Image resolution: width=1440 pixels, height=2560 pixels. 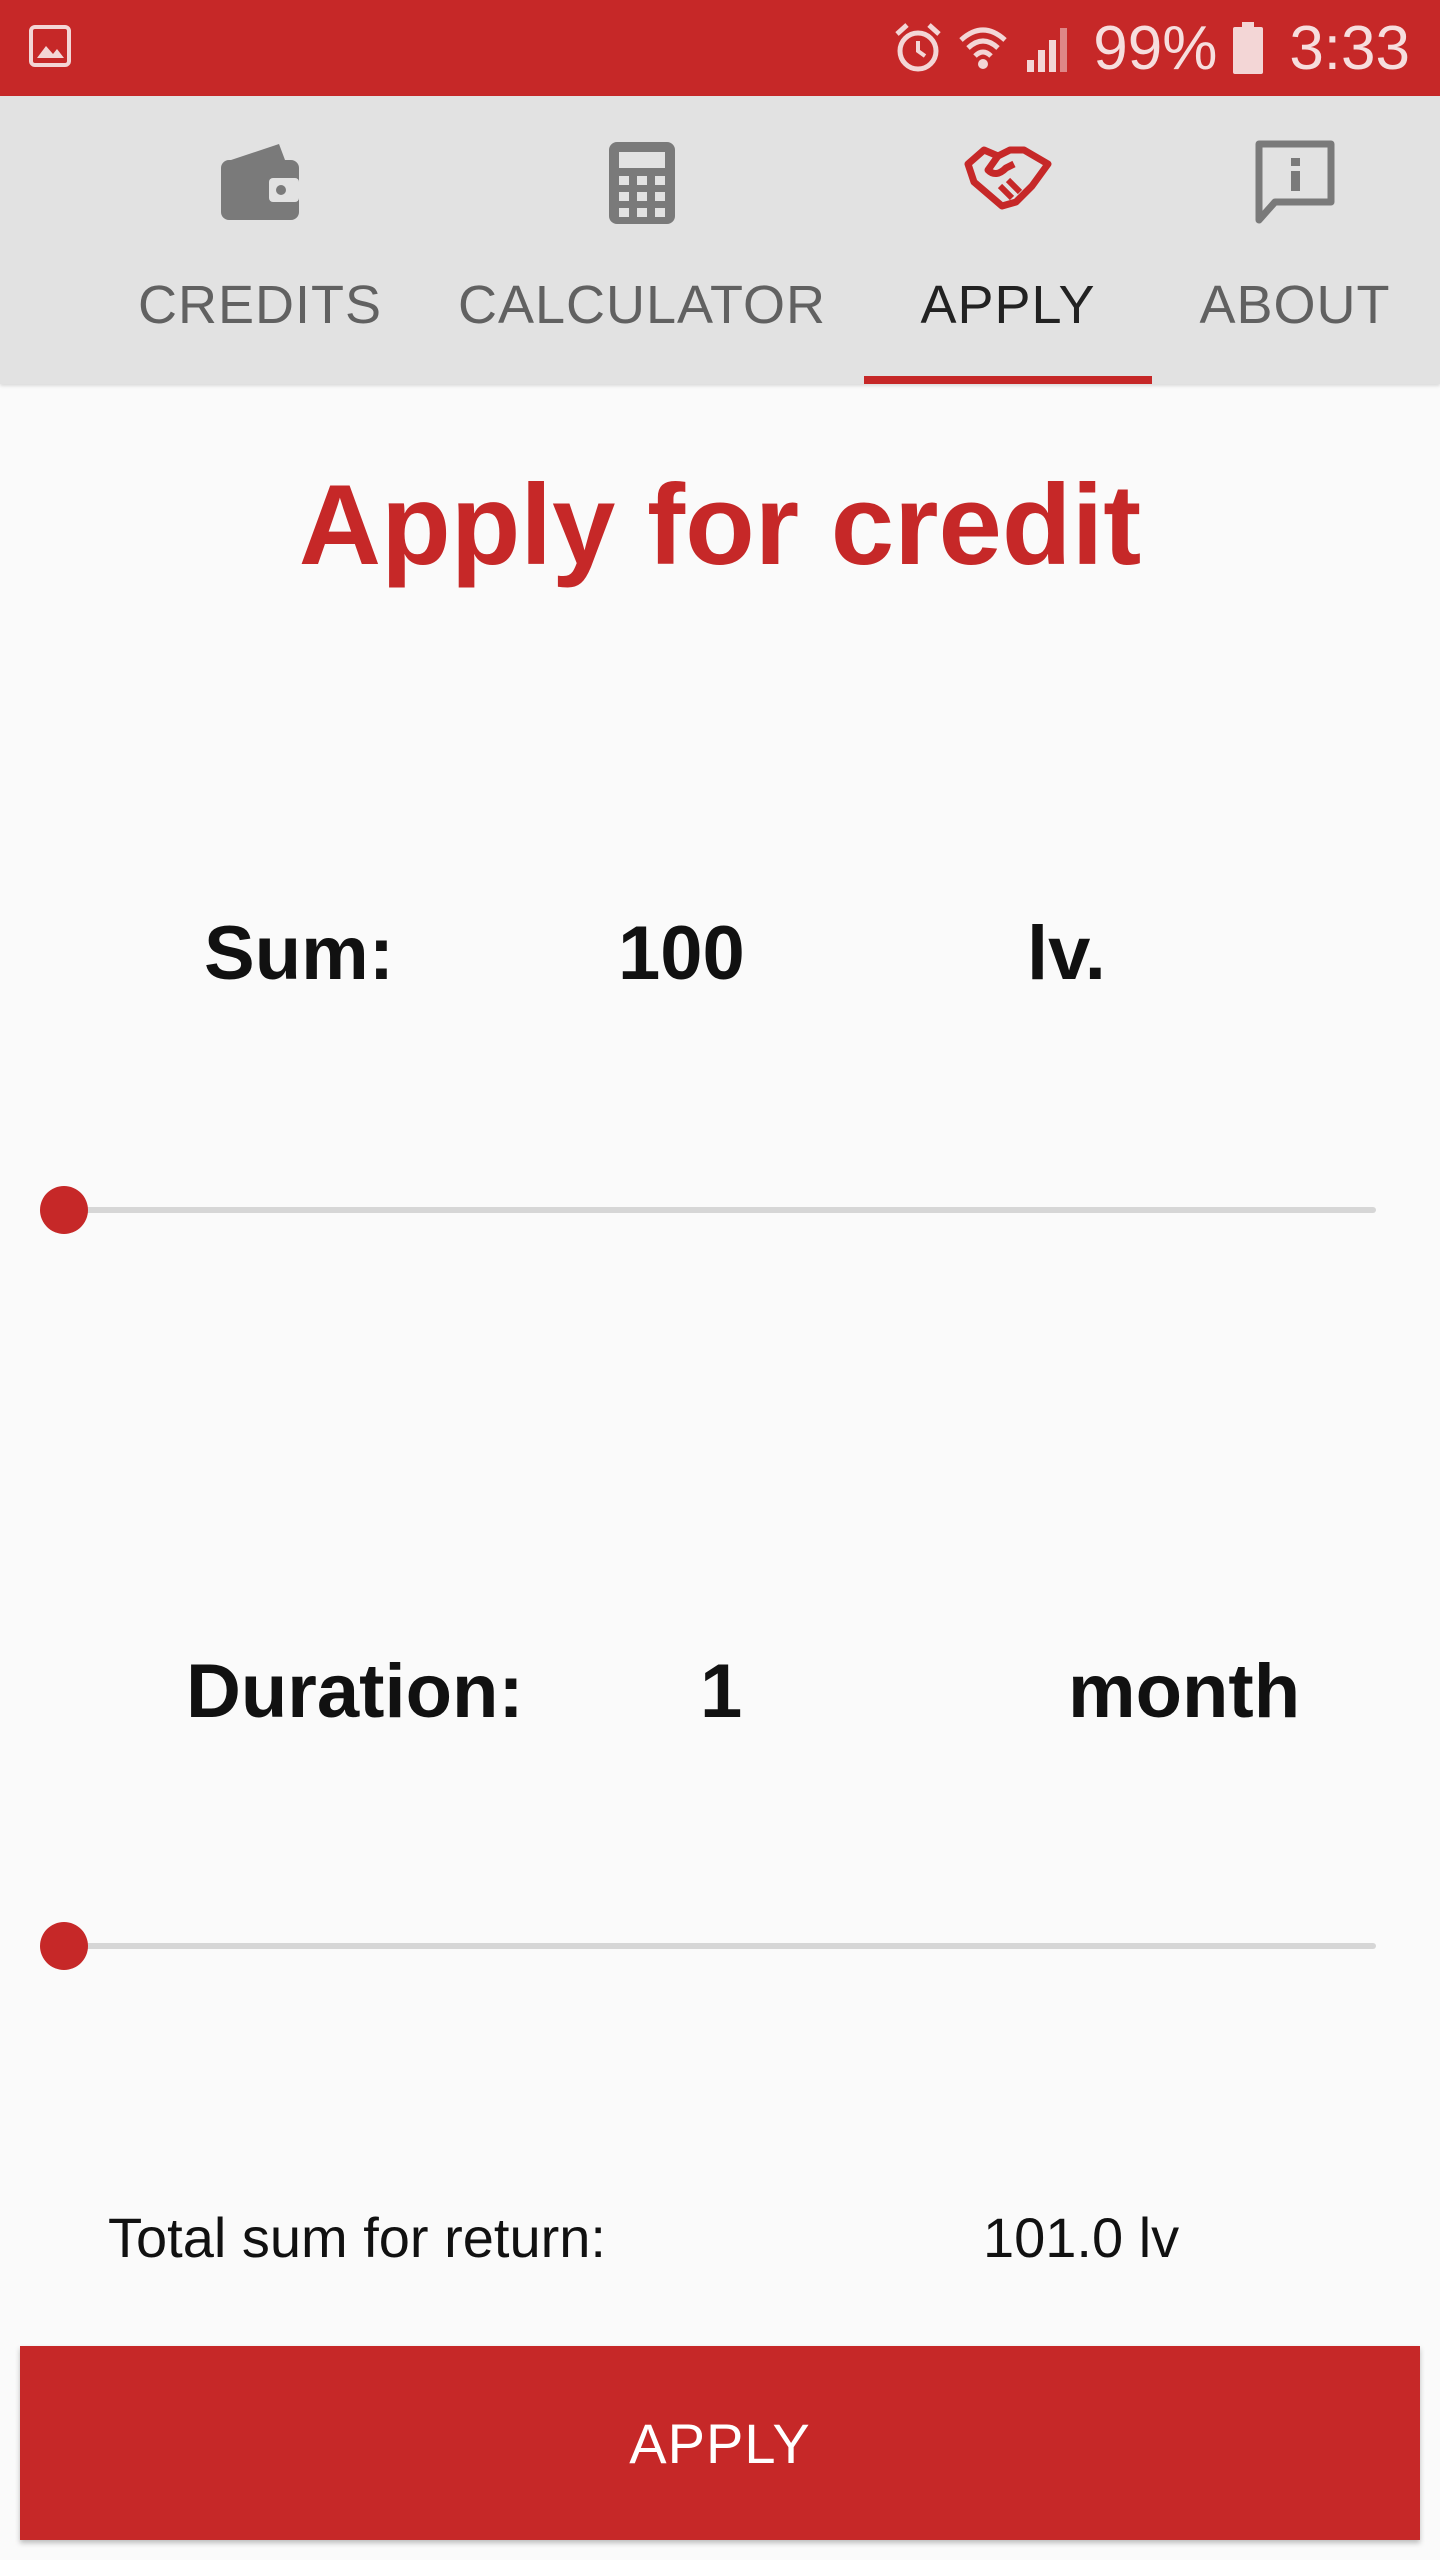 What do you see at coordinates (1008, 380) in the screenshot?
I see `active-tab-indicator` at bounding box center [1008, 380].